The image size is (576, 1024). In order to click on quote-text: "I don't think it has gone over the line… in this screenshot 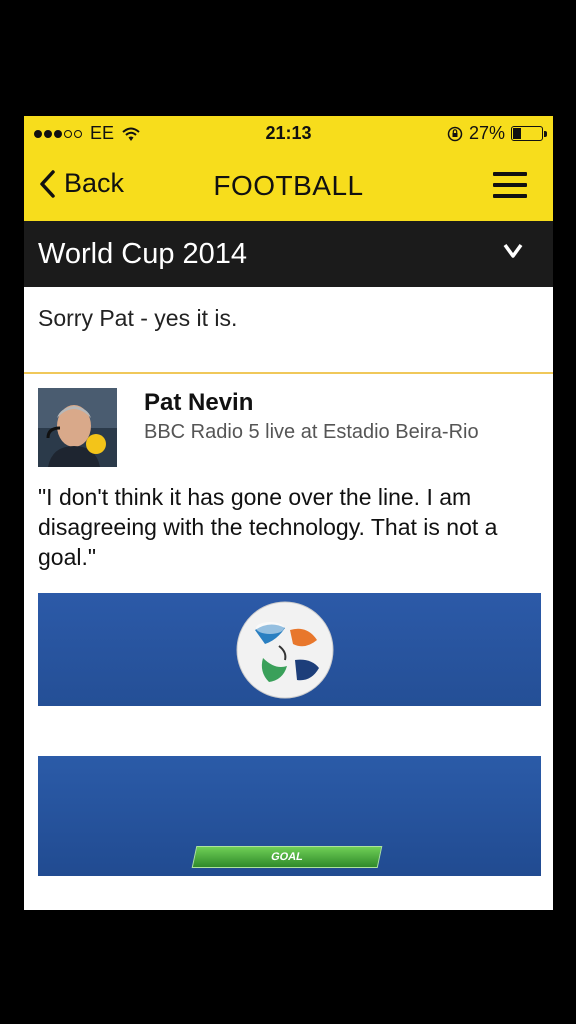, I will do `click(268, 527)`.